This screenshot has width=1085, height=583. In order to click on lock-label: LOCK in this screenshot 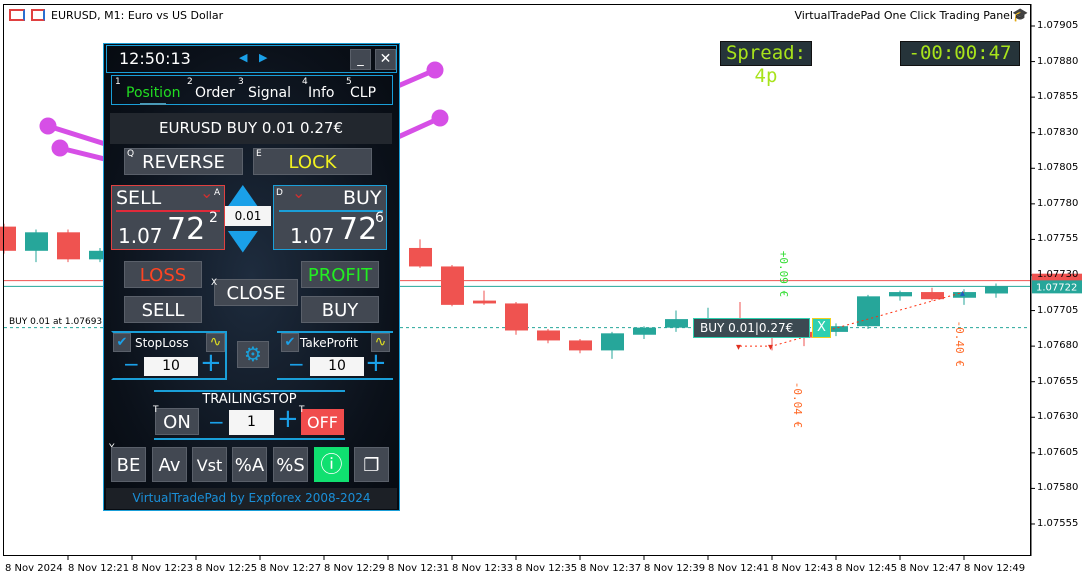, I will do `click(312, 162)`.